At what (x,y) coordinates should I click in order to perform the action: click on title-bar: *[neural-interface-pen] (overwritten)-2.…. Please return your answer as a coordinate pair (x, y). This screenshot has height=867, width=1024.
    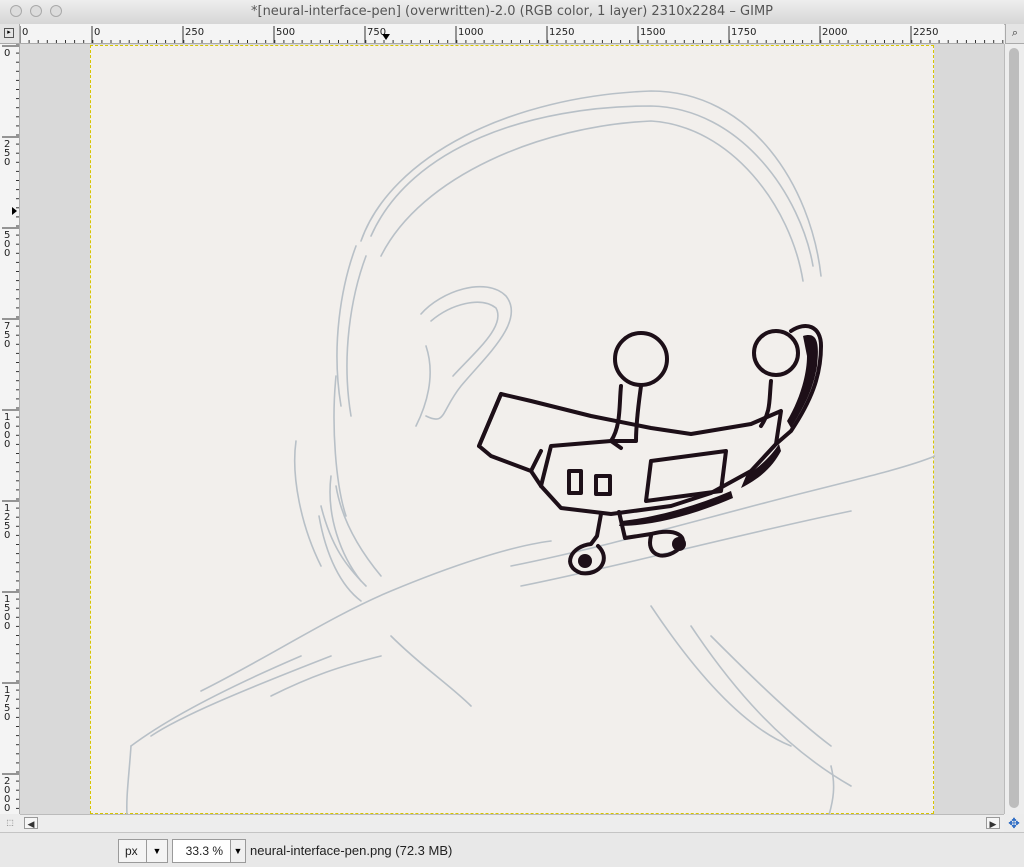
    Looking at the image, I should click on (512, 12).